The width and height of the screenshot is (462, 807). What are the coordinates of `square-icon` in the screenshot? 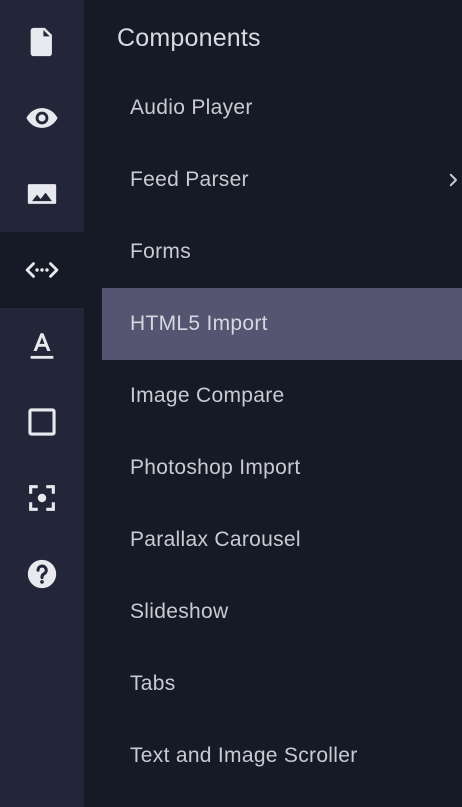 It's located at (42, 422).